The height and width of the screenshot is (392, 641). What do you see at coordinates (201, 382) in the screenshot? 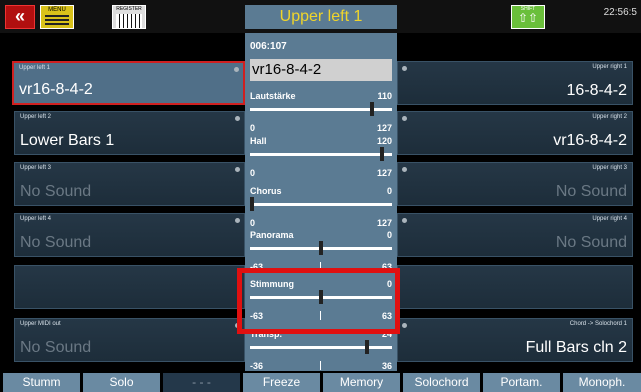
I see `empty-button: - - -` at bounding box center [201, 382].